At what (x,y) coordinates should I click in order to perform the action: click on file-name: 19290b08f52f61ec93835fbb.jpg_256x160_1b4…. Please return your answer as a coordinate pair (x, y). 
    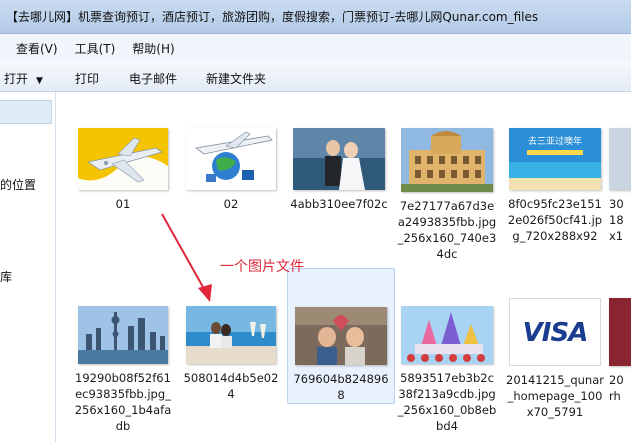
    Looking at the image, I should click on (123, 402).